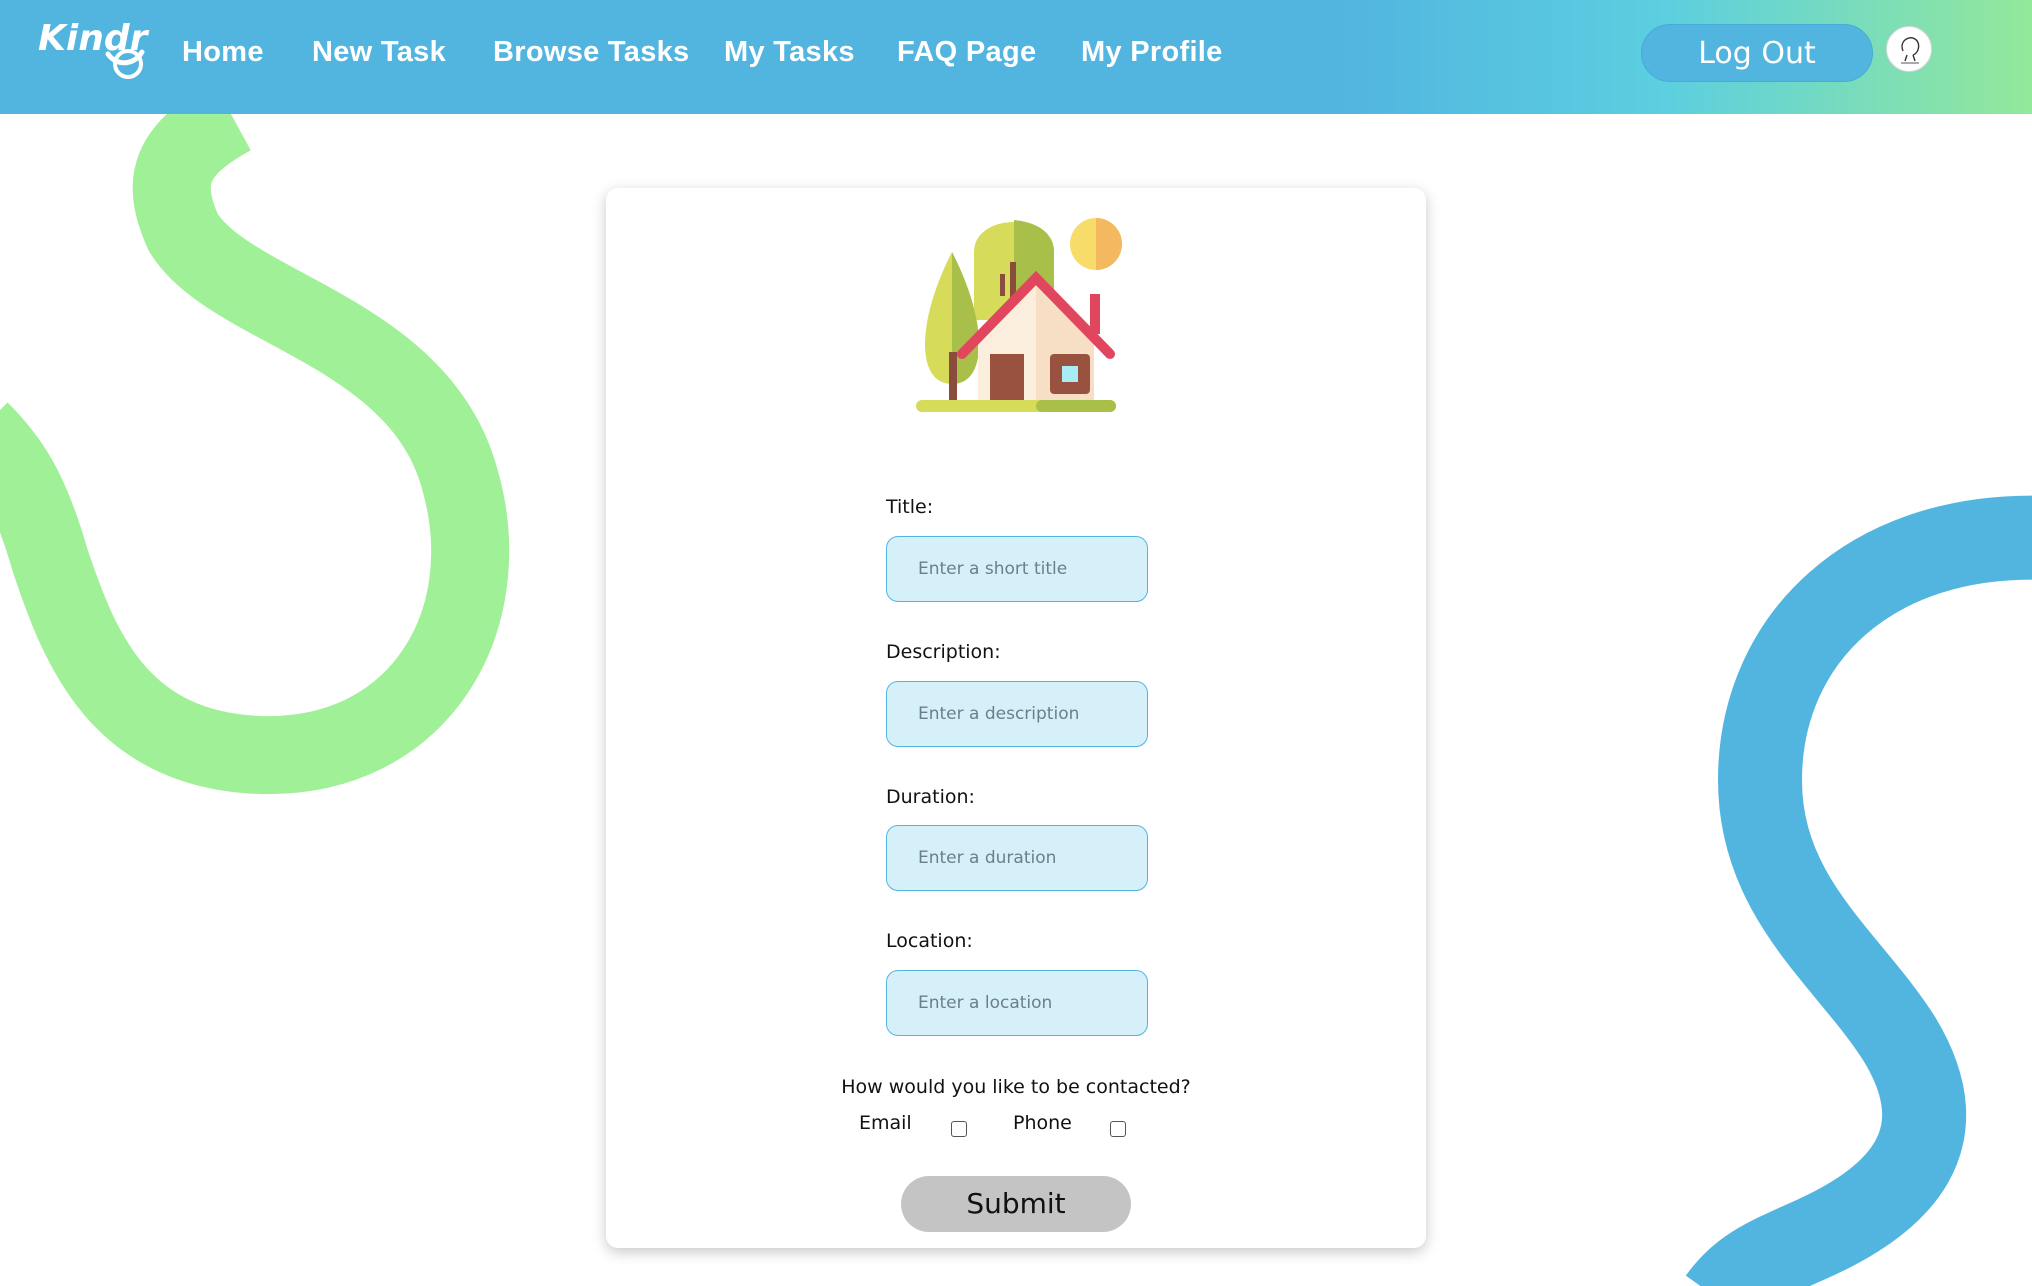 This screenshot has width=2032, height=1286. What do you see at coordinates (1016, 1204) in the screenshot?
I see `submit-button: Submit` at bounding box center [1016, 1204].